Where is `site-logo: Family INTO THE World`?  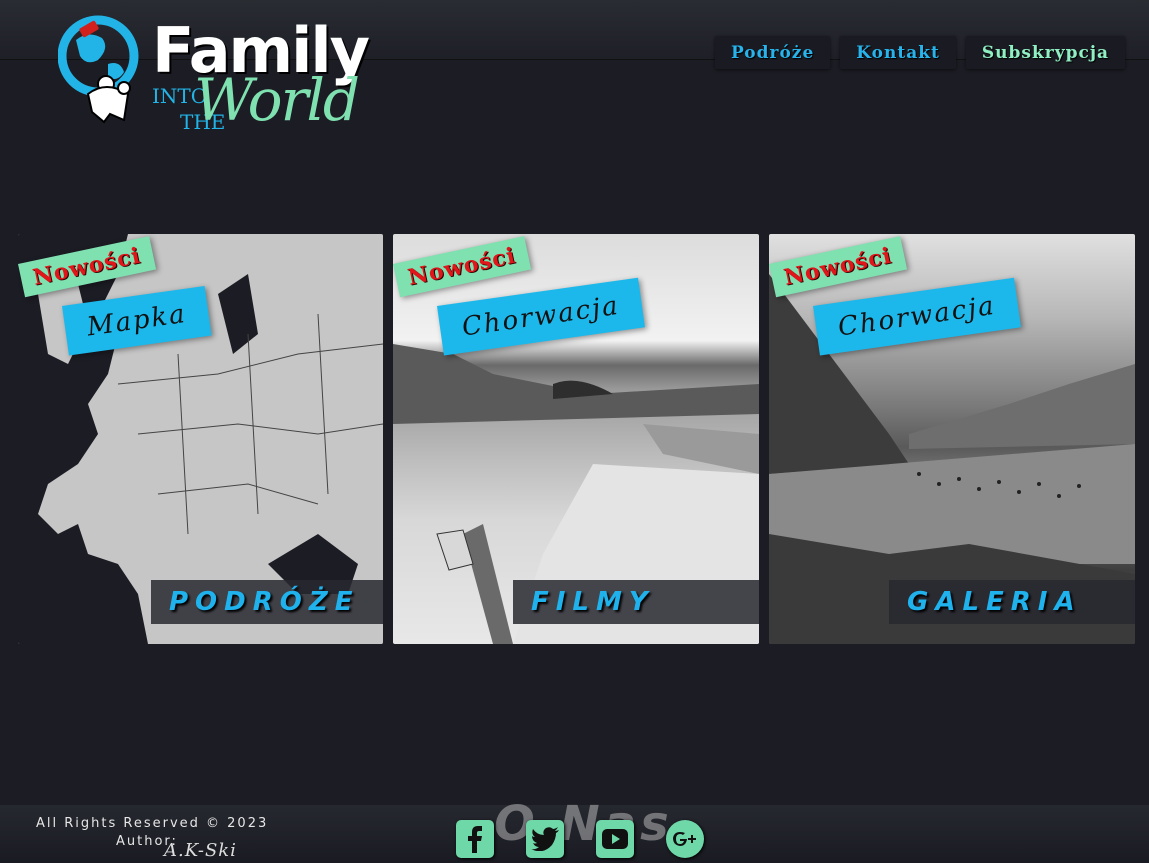 site-logo: Family INTO THE World is located at coordinates (218, 72).